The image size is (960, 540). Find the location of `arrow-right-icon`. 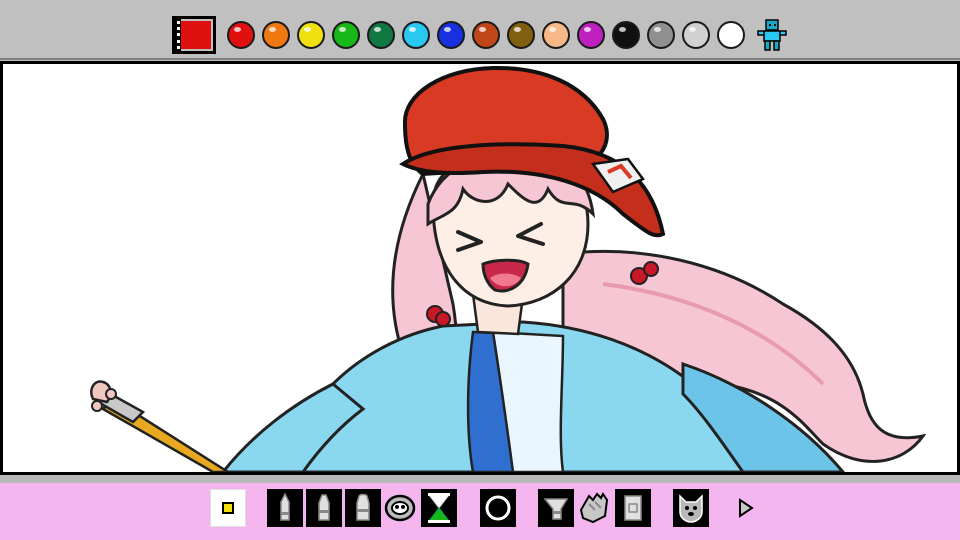

arrow-right-icon is located at coordinates (746, 508).